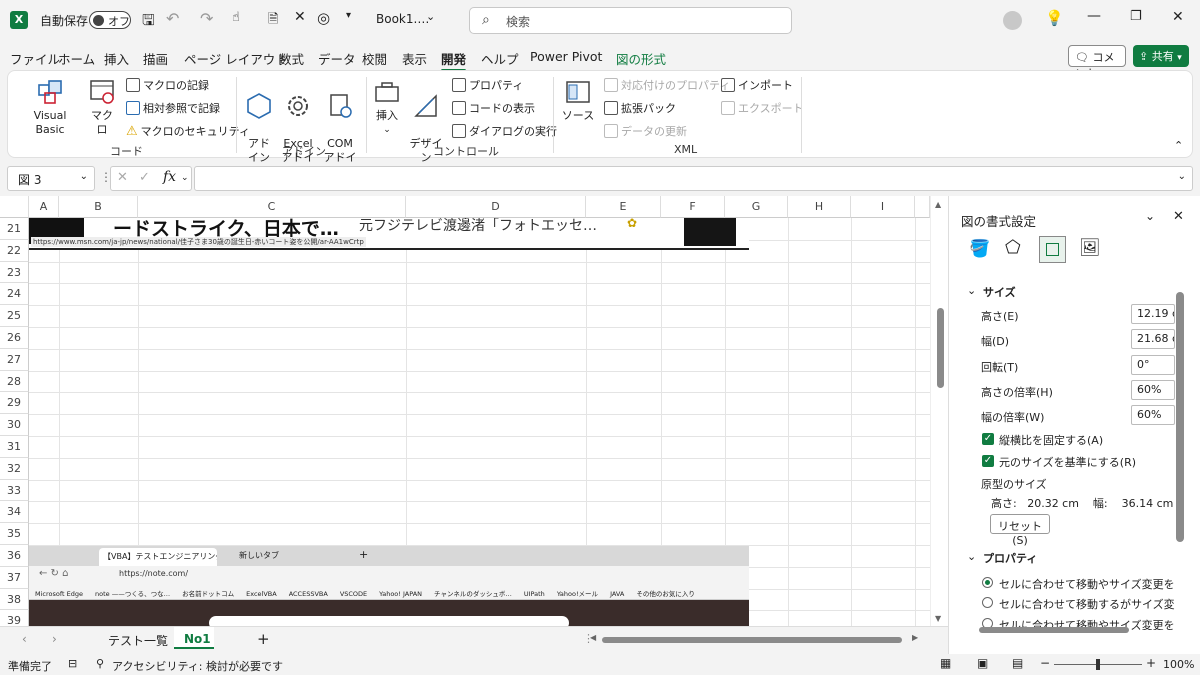  Describe the element at coordinates (24, 639) in the screenshot. I see `prev-sheet-icon: ‹` at that location.